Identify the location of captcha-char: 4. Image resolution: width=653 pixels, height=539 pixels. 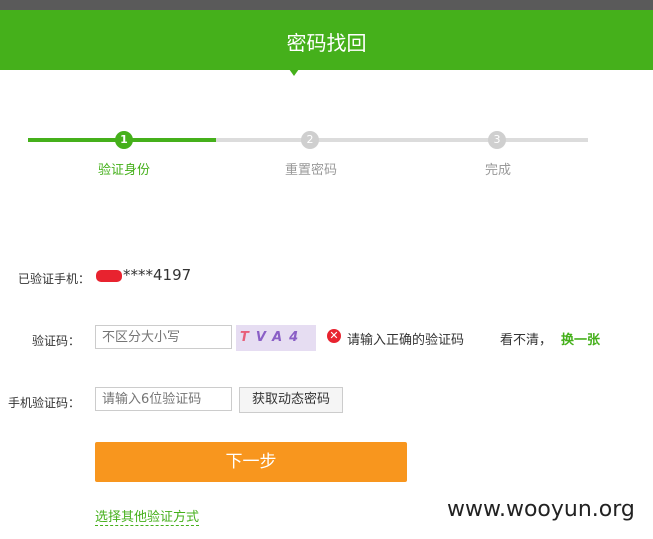
(297, 337).